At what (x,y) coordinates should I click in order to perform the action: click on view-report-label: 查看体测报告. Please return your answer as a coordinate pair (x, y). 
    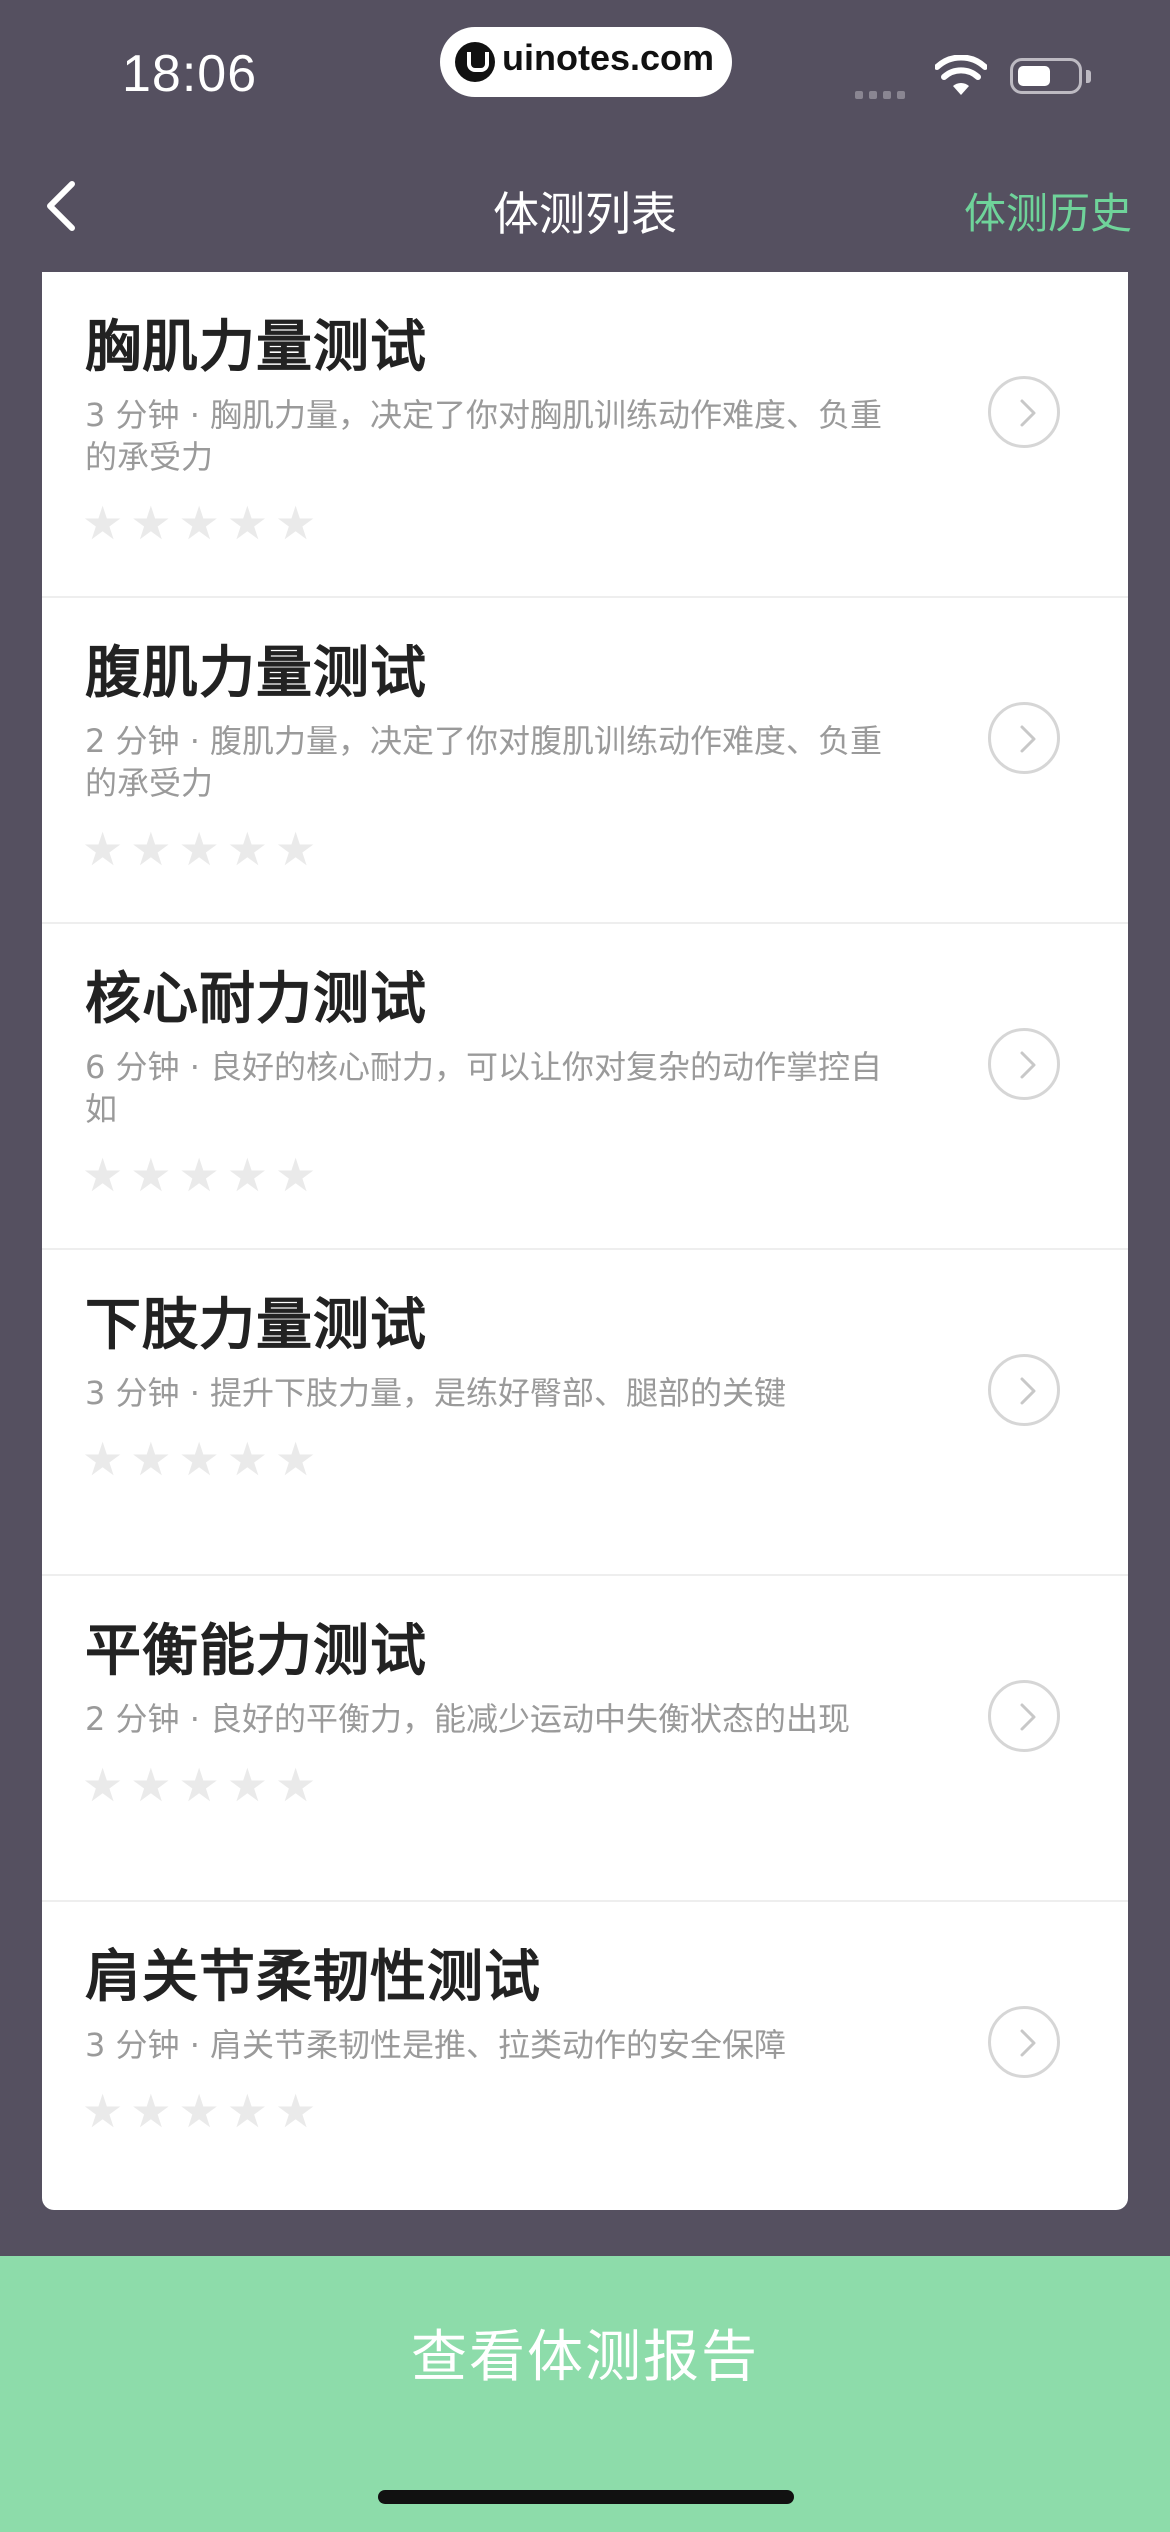
    Looking at the image, I should click on (585, 2357).